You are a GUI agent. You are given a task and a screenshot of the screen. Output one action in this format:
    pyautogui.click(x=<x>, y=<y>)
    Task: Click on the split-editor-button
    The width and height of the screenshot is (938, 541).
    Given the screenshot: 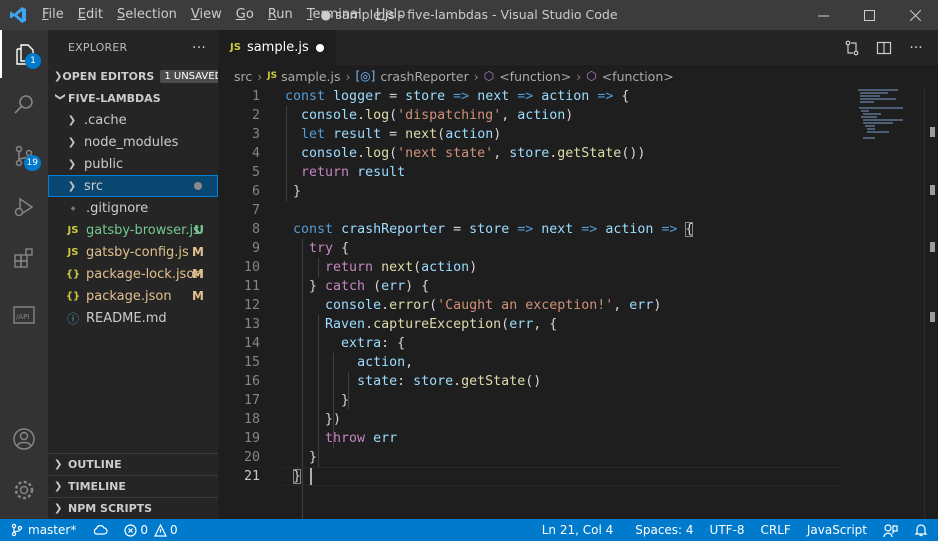 What is the action you would take?
    pyautogui.click(x=884, y=48)
    